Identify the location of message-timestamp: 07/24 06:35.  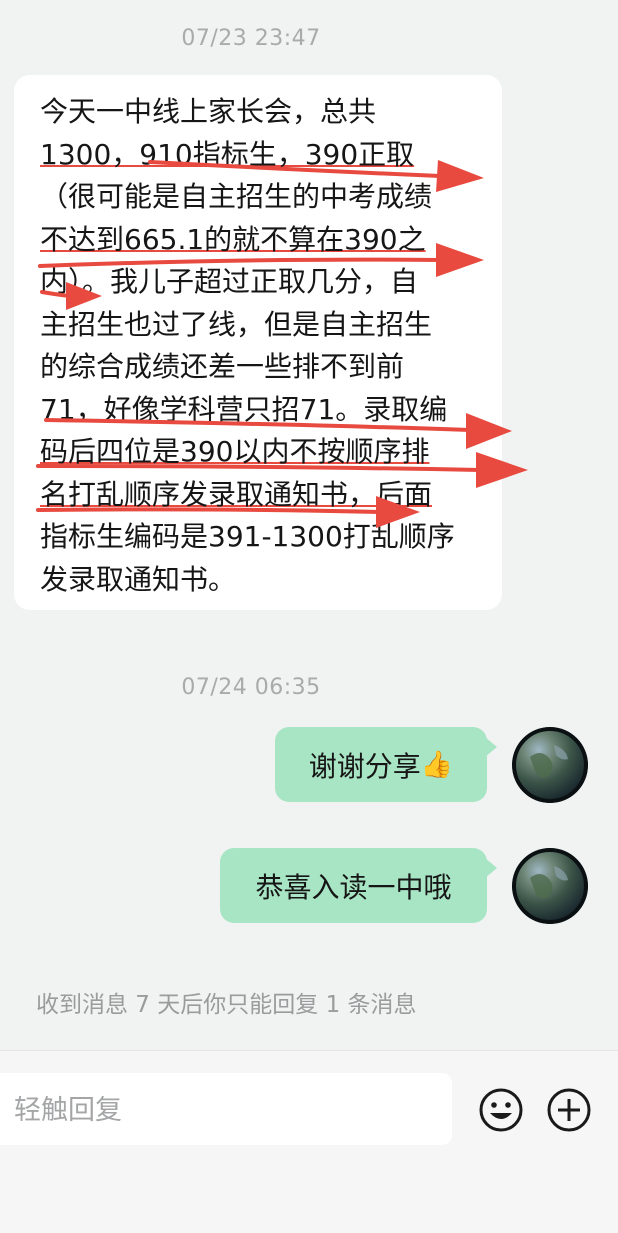
(251, 687).